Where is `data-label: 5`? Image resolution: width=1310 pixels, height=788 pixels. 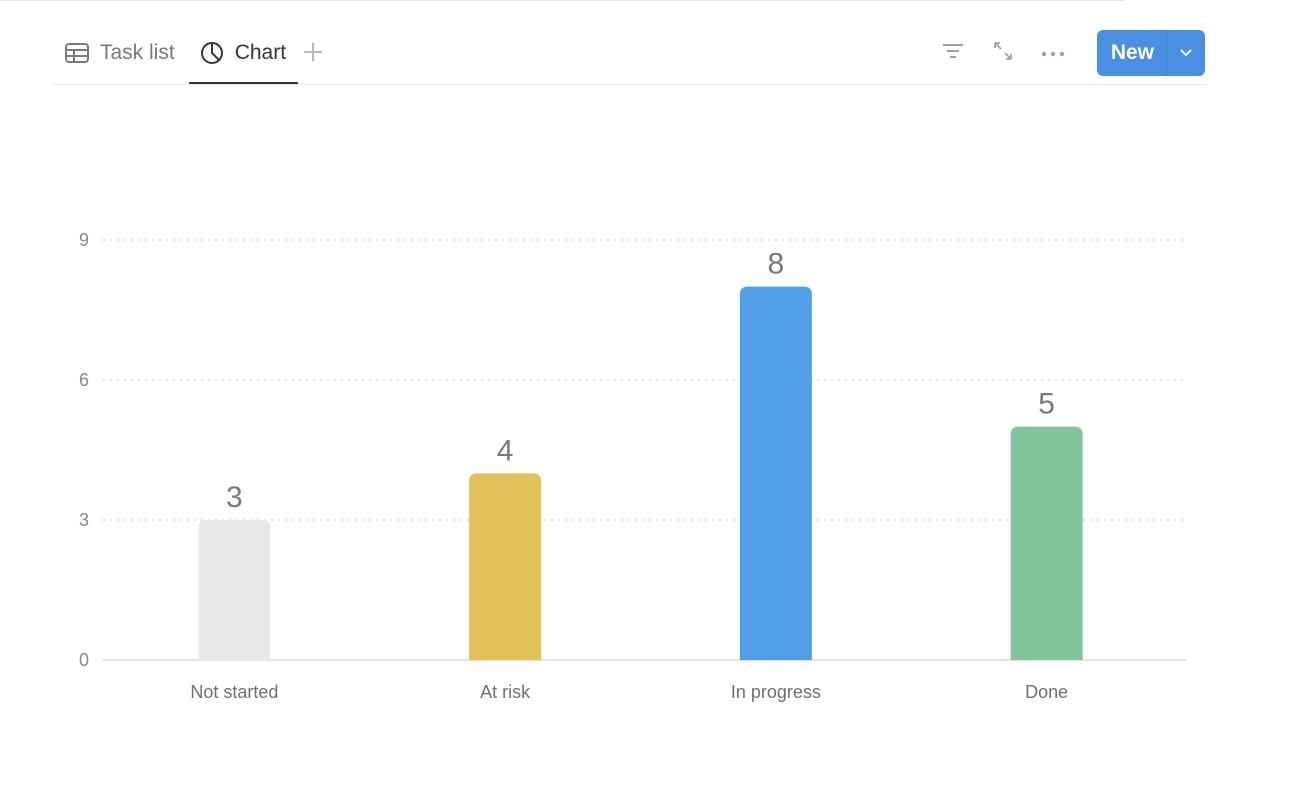 data-label: 5 is located at coordinates (1046, 404).